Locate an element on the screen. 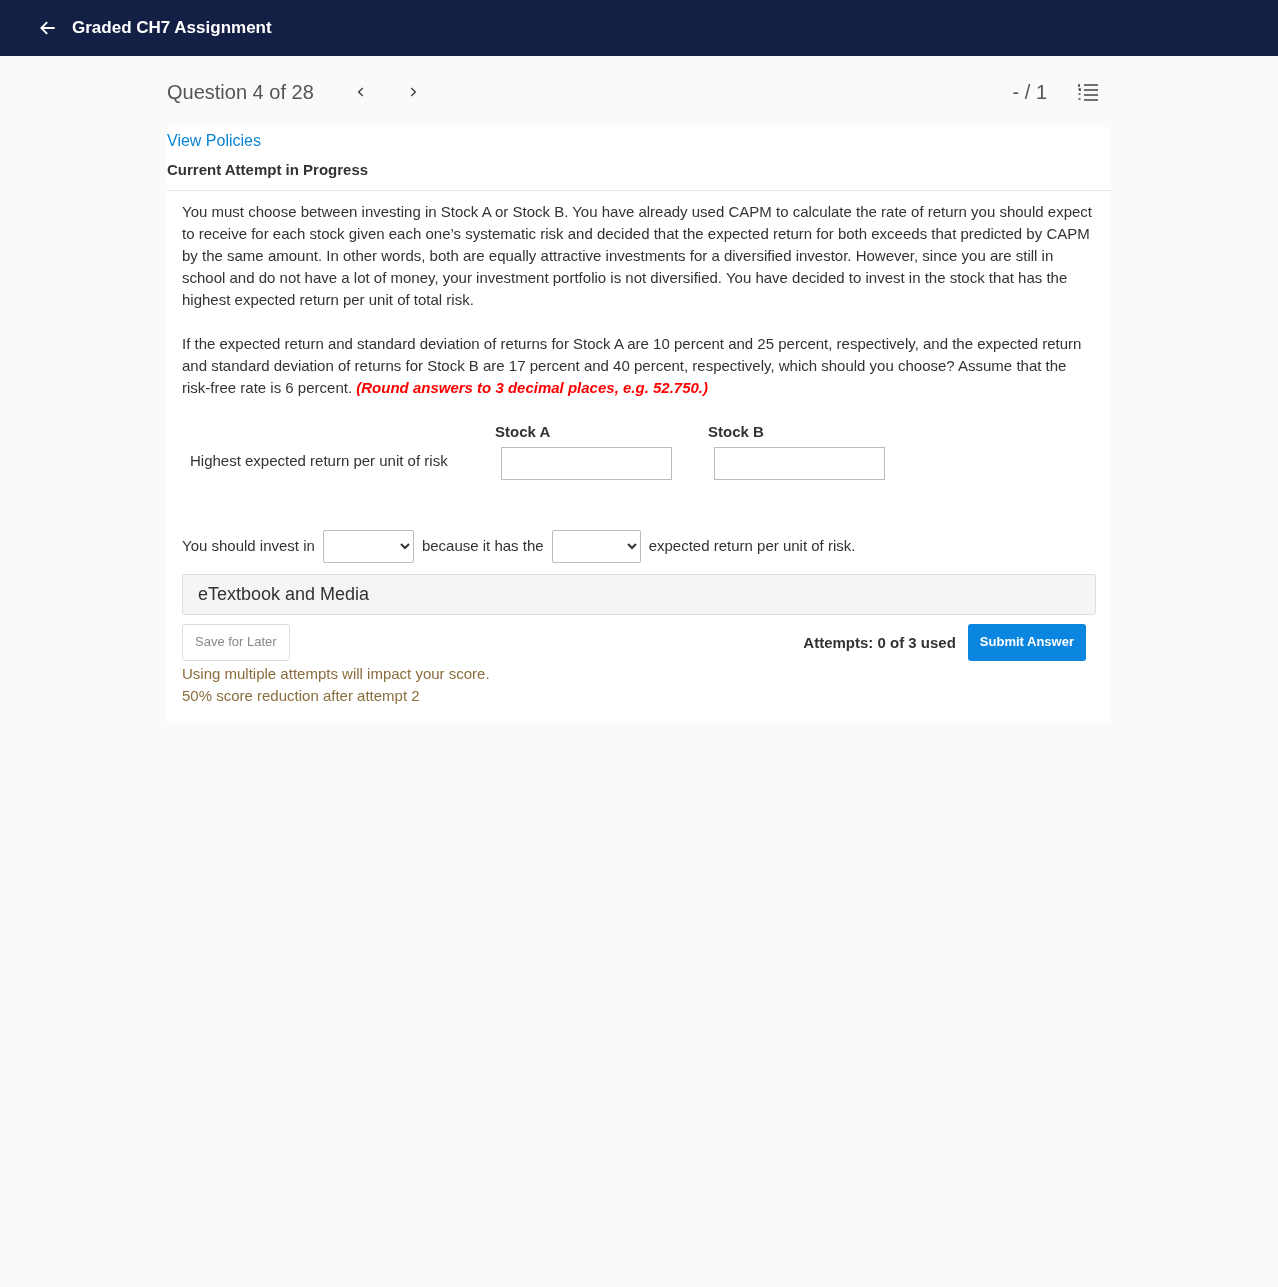 The image size is (1278, 1287). view-policies-link: View Policies is located at coordinates (214, 140).